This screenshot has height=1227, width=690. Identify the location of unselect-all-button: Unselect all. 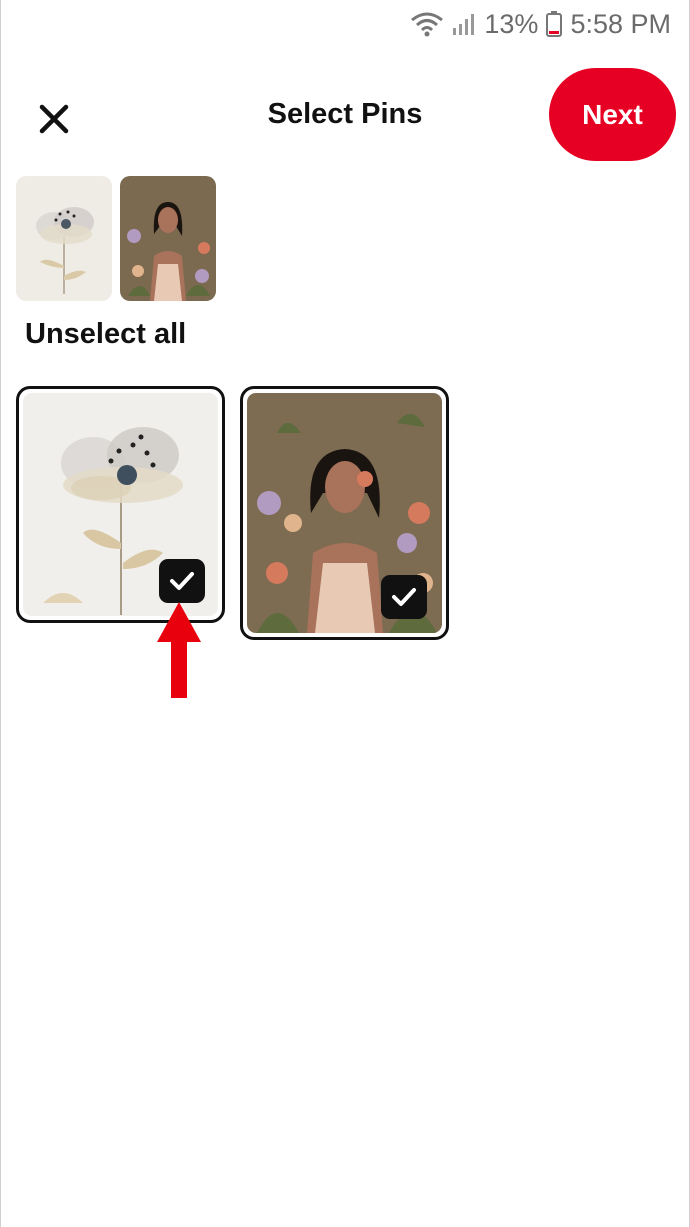
(105, 334).